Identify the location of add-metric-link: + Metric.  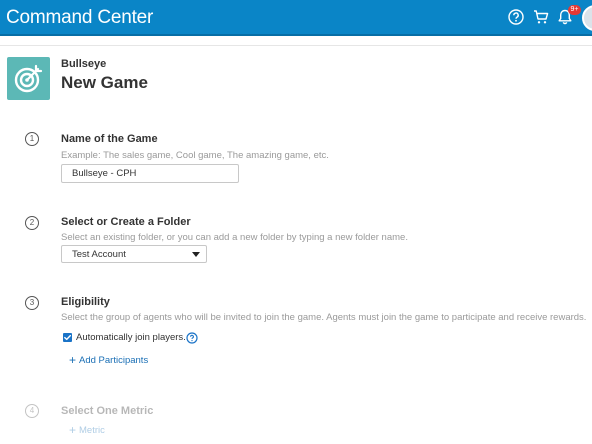
(87, 430).